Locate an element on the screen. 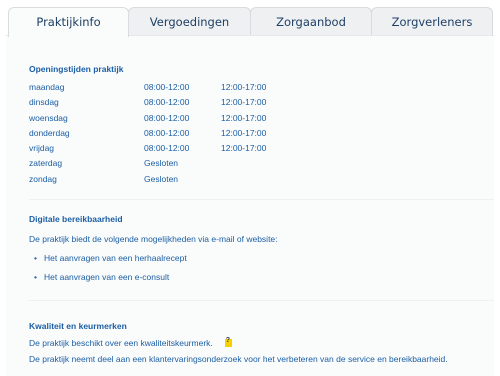 This screenshot has height=376, width=500. day-label: vrijdag is located at coordinates (42, 148).